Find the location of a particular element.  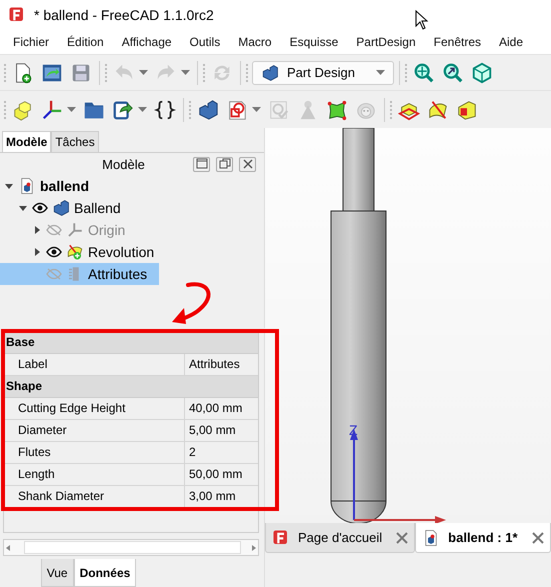

property-name: Label is located at coordinates (94, 364).